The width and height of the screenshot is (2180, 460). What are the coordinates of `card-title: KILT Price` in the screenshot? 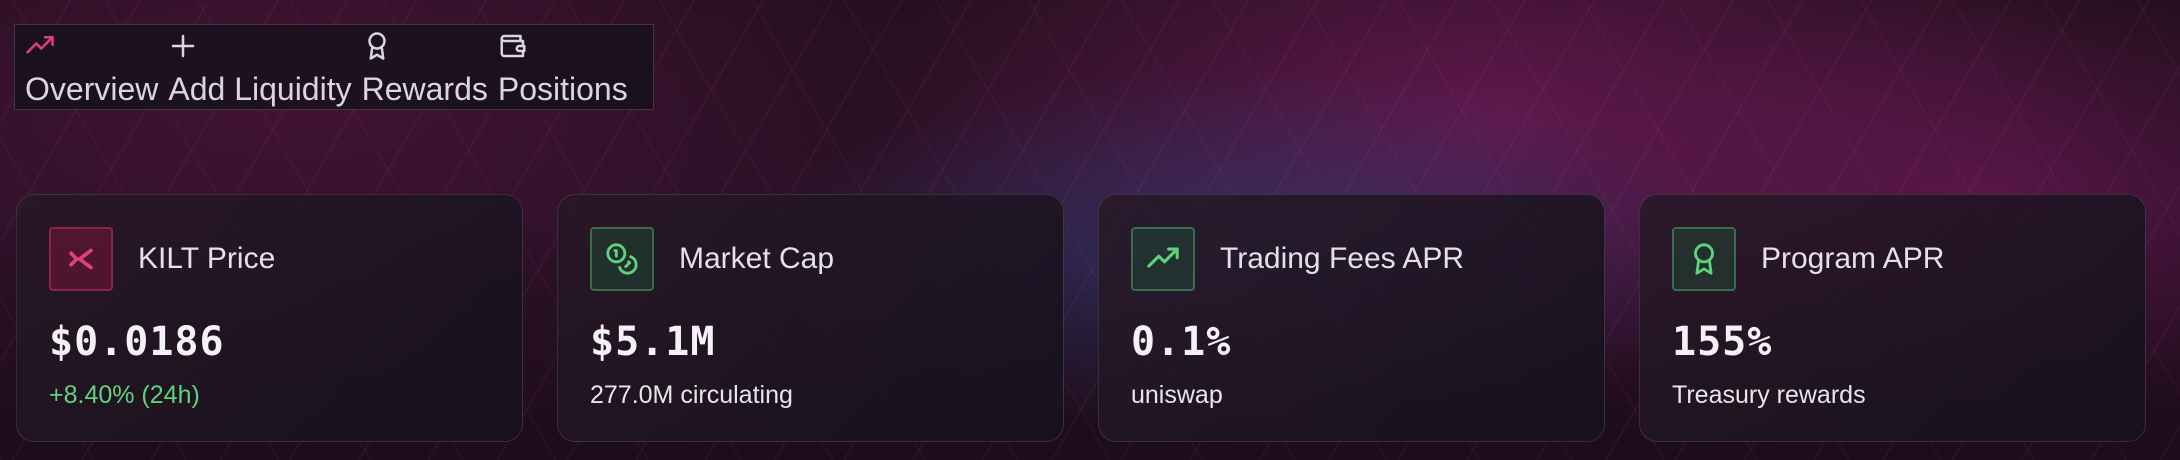 It's located at (207, 258).